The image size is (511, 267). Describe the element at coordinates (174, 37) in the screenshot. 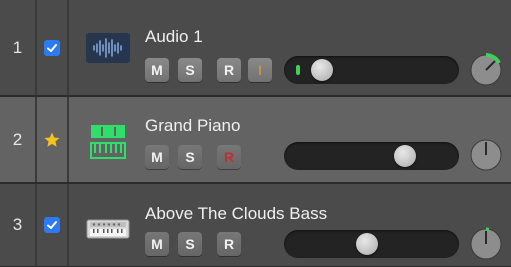

I see `track-name: Audio 1` at that location.